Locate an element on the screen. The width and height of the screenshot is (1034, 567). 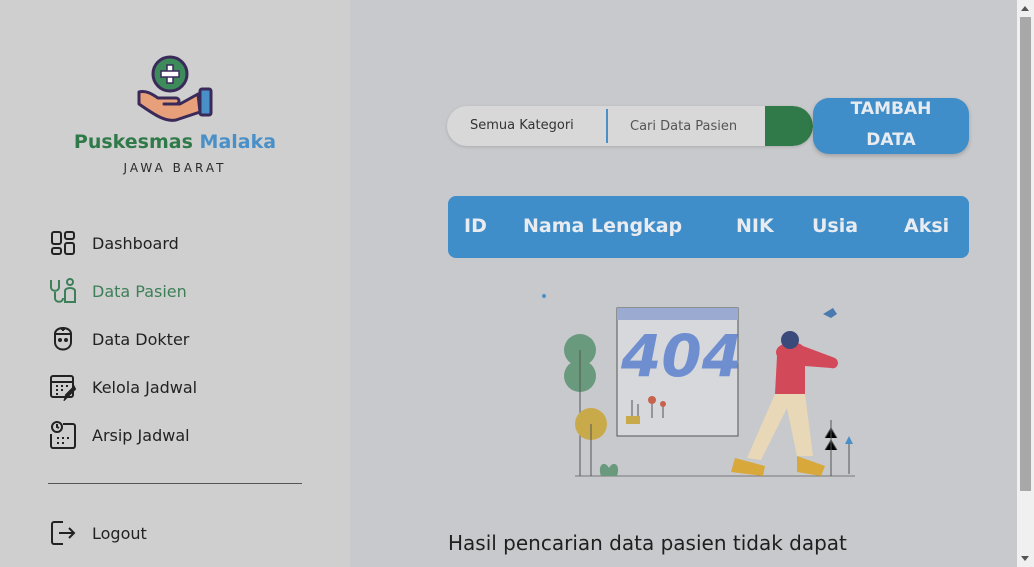
dashboard-icon is located at coordinates (63, 243).